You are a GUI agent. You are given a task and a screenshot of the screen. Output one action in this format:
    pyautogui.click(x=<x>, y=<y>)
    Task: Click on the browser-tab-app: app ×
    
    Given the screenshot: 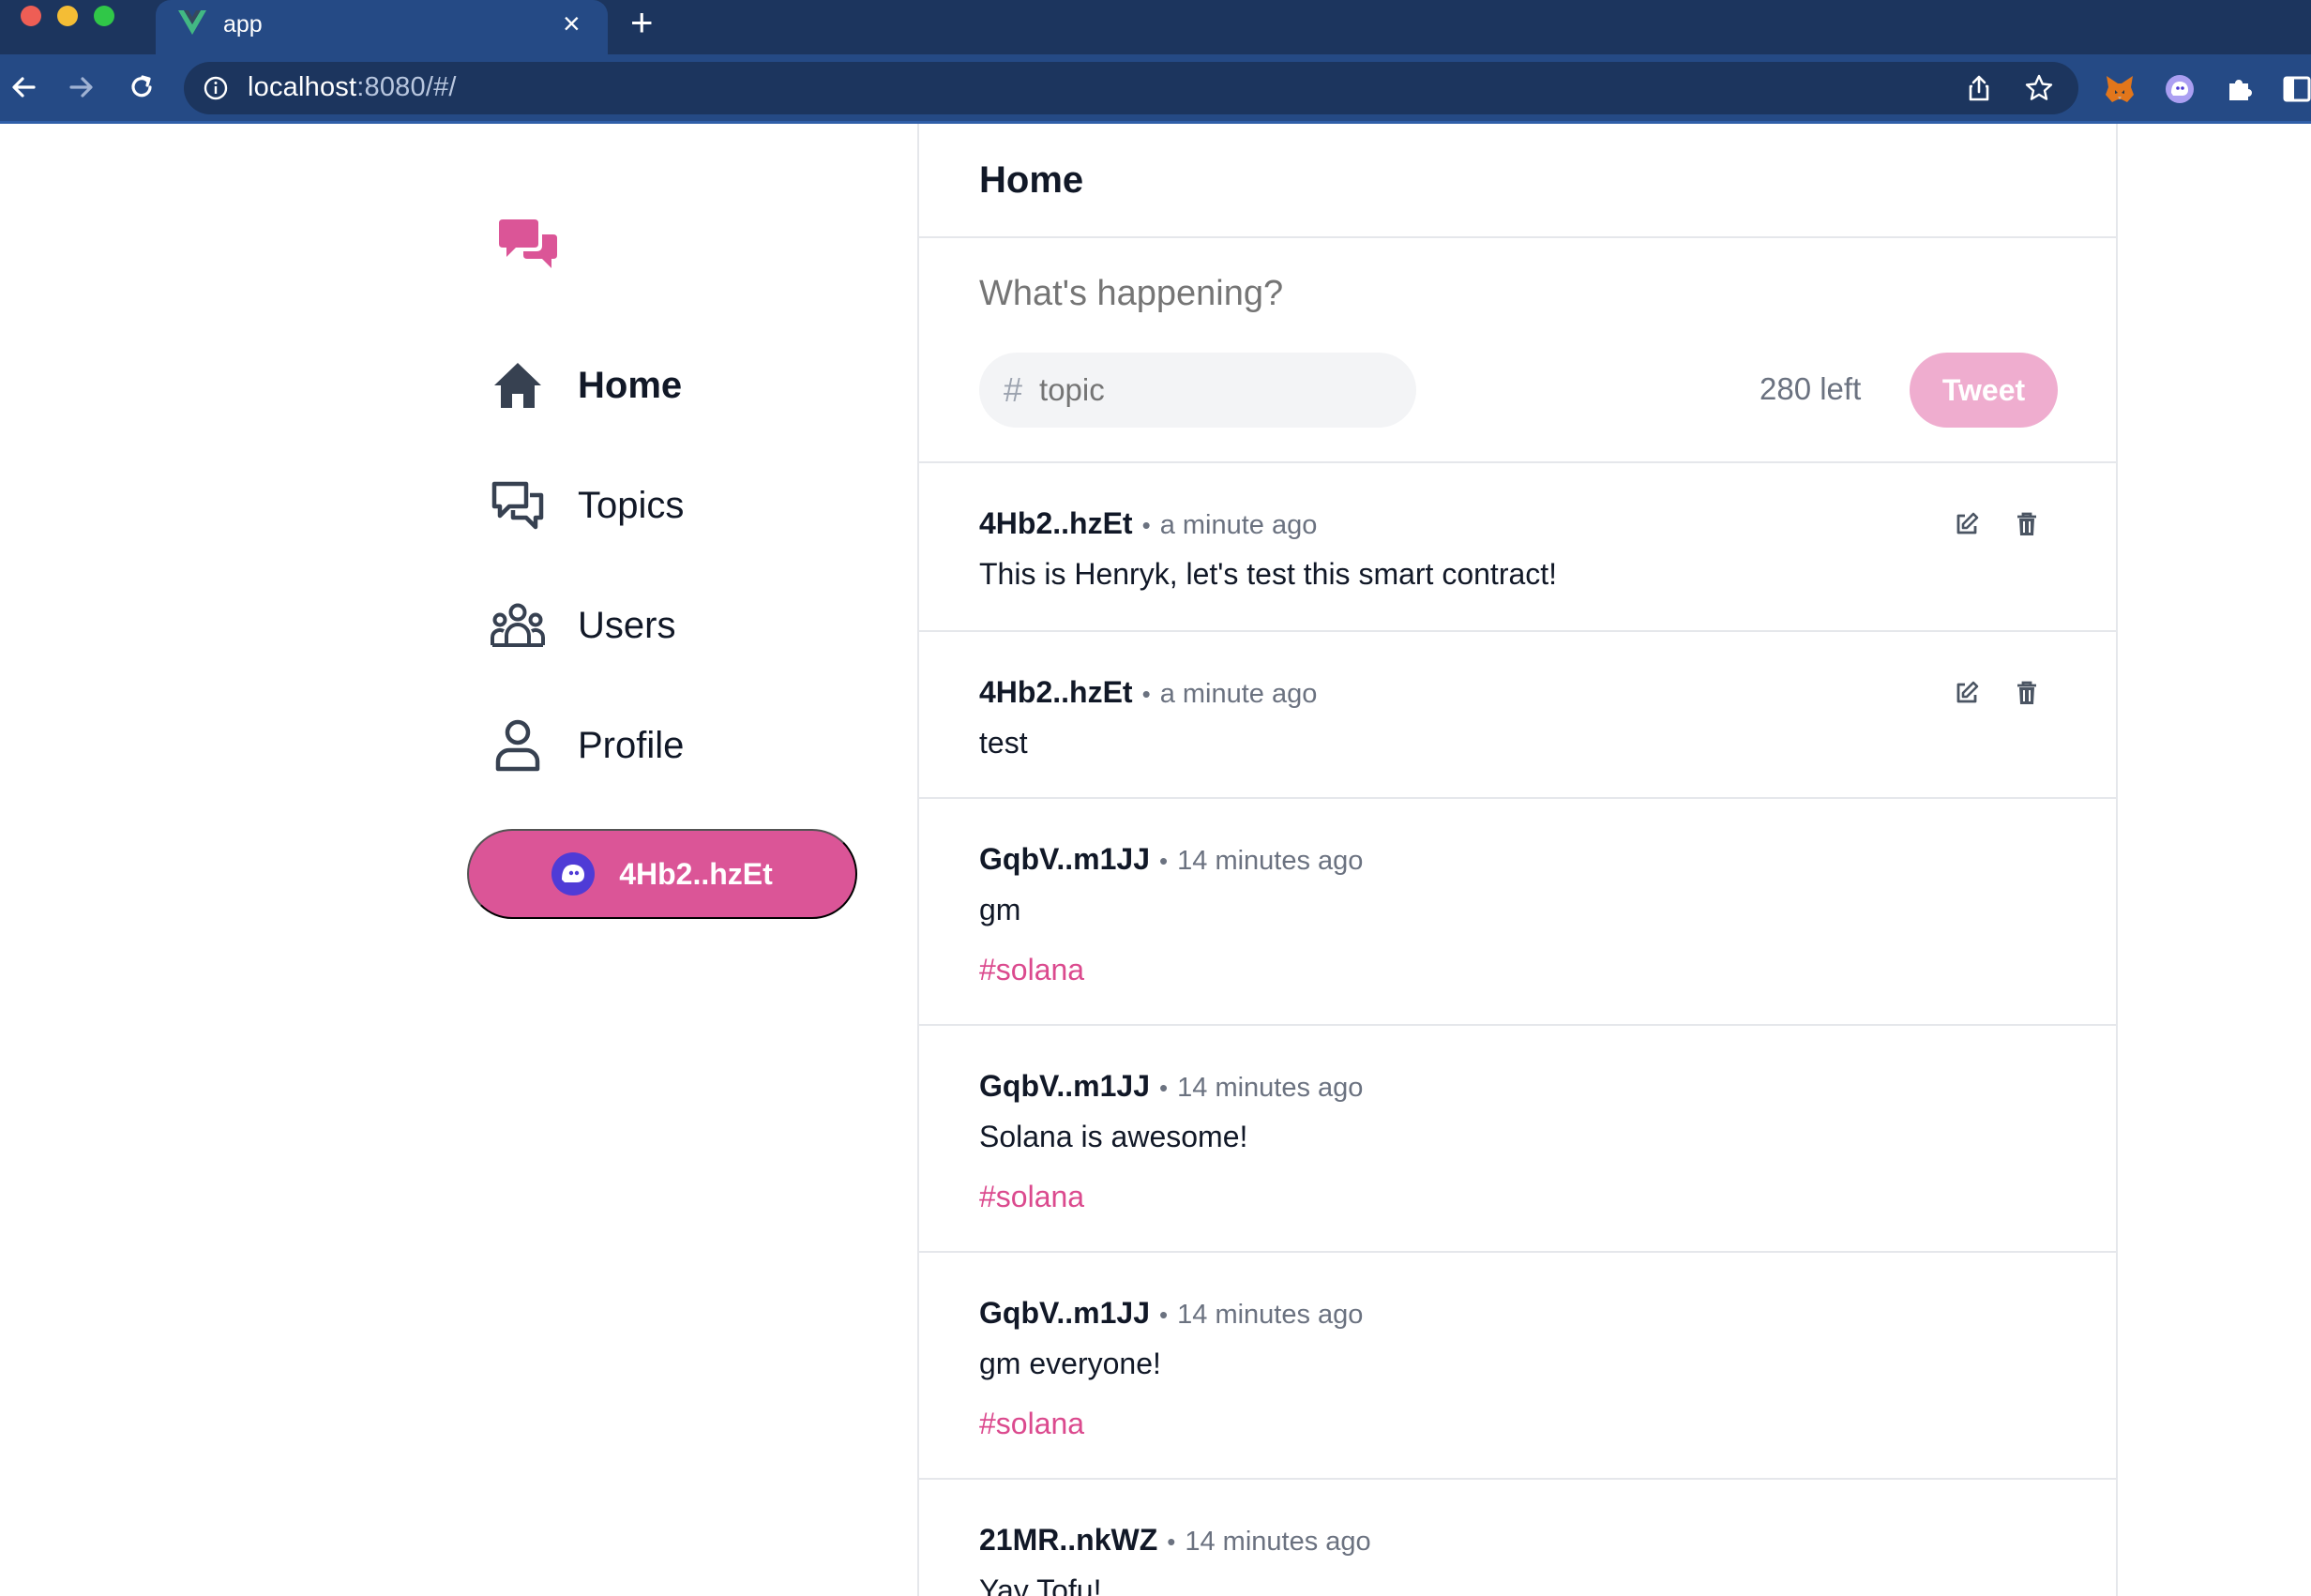 What is the action you would take?
    pyautogui.click(x=382, y=27)
    